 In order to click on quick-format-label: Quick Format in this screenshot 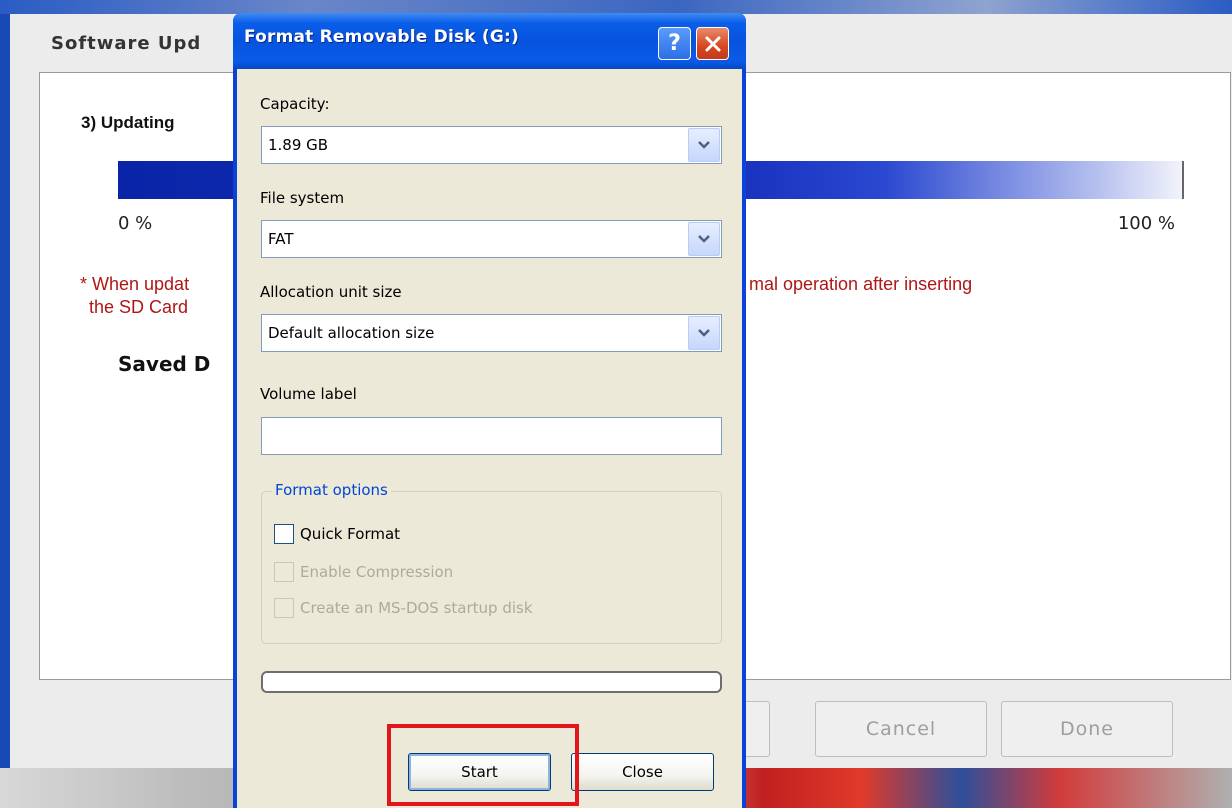, I will do `click(350, 534)`.